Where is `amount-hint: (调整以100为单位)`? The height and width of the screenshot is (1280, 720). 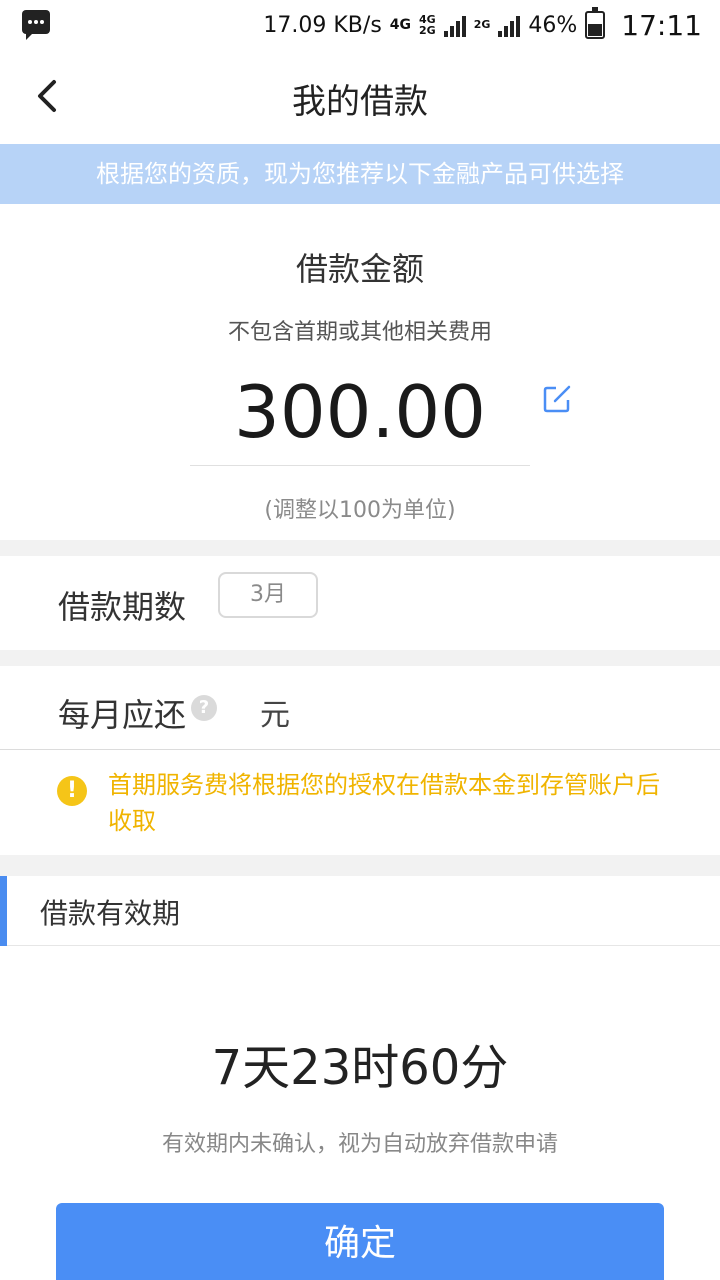 amount-hint: (调整以100为单位) is located at coordinates (360, 510).